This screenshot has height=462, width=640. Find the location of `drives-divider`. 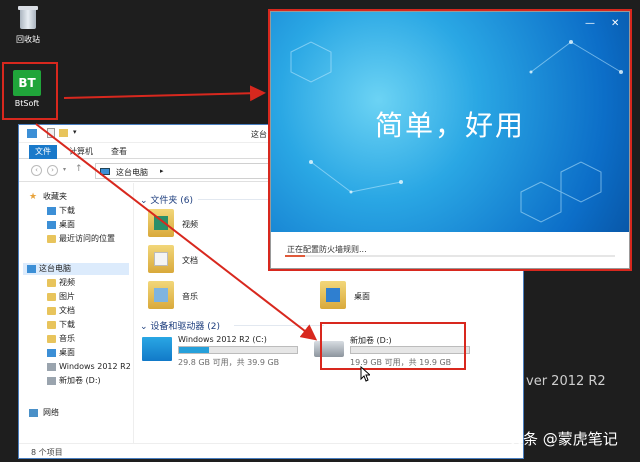

drives-divider is located at coordinates (279, 325).